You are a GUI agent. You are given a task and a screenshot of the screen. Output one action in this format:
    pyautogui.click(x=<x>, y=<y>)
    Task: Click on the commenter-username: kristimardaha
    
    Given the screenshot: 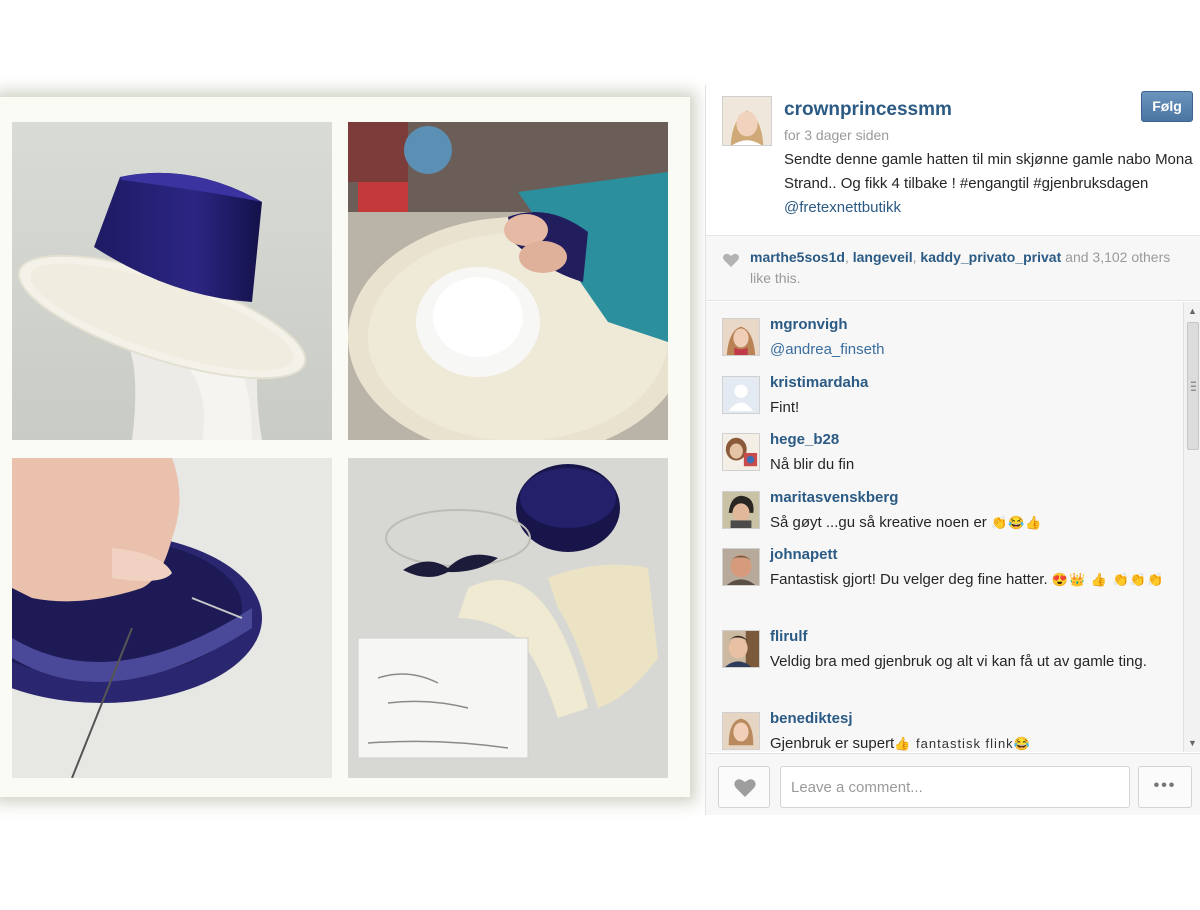 What is the action you would take?
    pyautogui.click(x=819, y=382)
    